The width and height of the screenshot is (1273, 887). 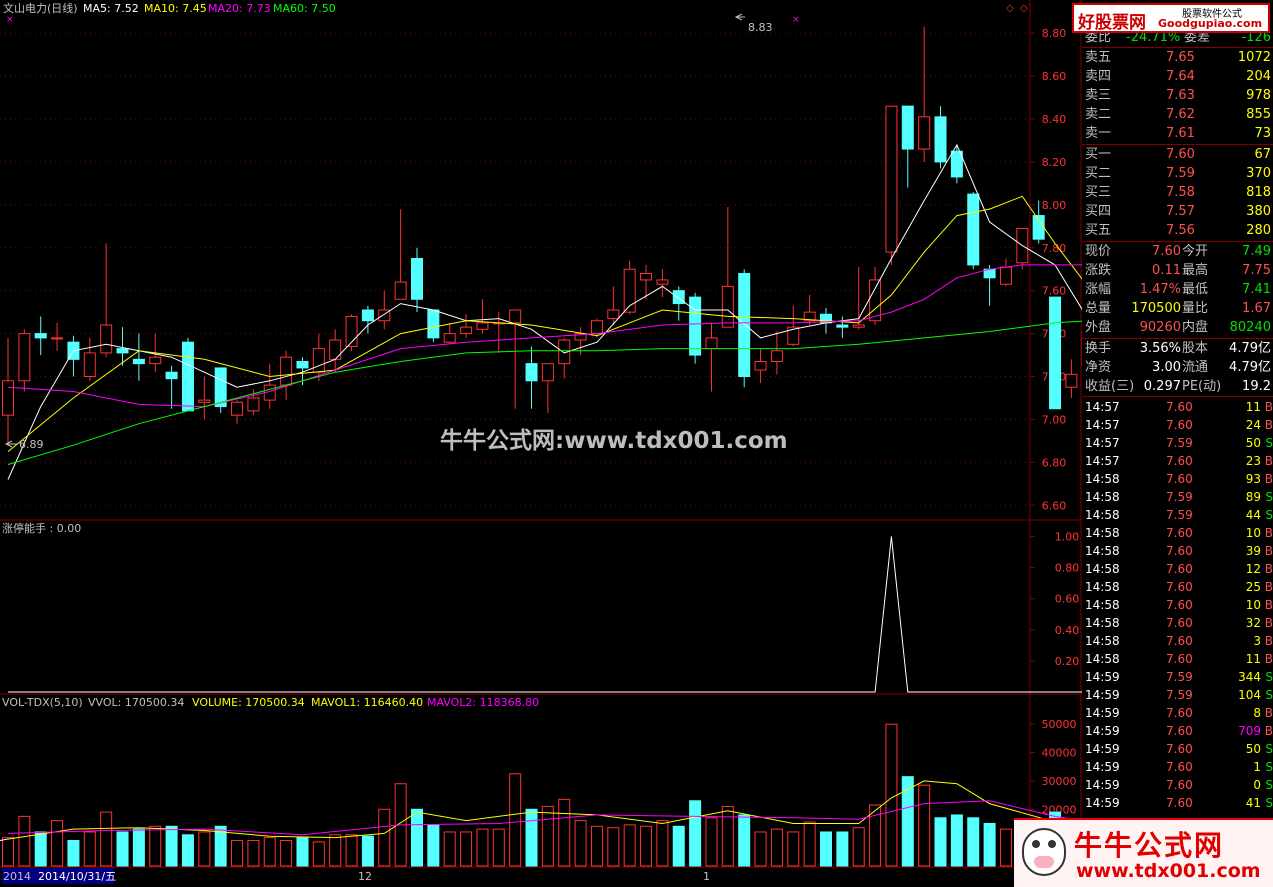 I want to click on volume-panel: 5000040000300002000010000, so click(x=541, y=792).